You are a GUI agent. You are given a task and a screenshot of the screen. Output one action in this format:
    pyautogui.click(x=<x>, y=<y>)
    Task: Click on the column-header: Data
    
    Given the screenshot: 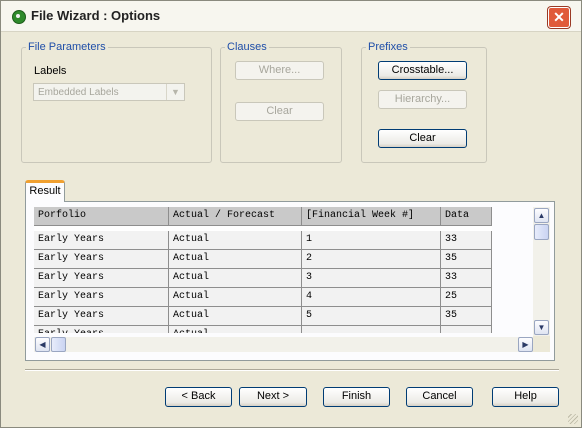 What is the action you would take?
    pyautogui.click(x=466, y=216)
    